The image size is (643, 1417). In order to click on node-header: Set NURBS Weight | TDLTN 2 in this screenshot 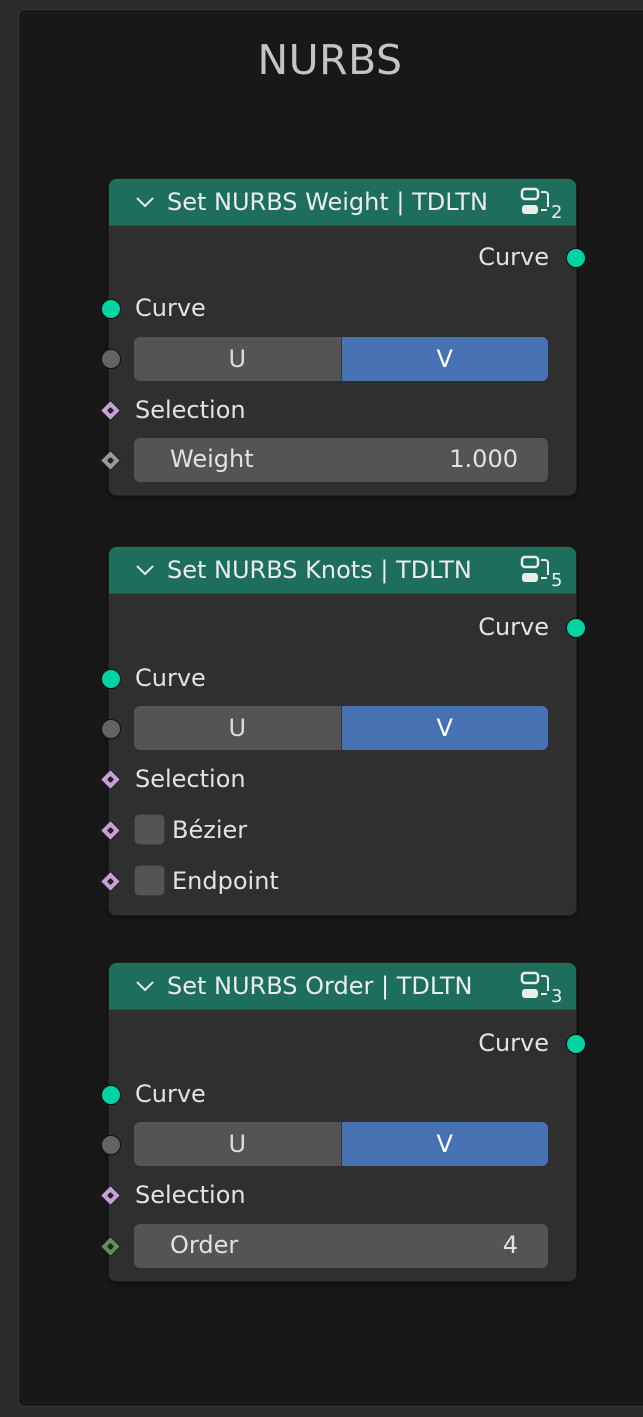, I will do `click(342, 202)`.